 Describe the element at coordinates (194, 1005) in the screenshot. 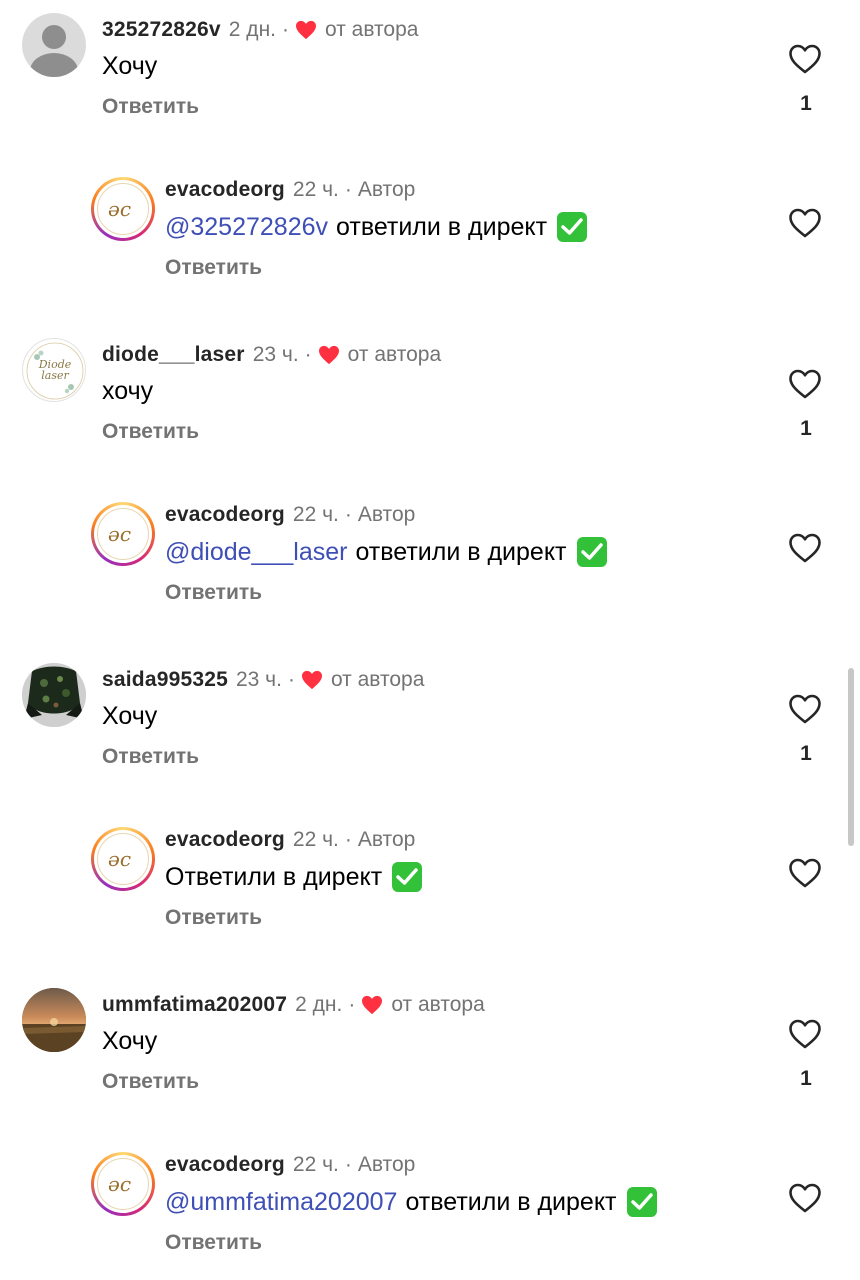

I see `username: ummfatima202007` at that location.